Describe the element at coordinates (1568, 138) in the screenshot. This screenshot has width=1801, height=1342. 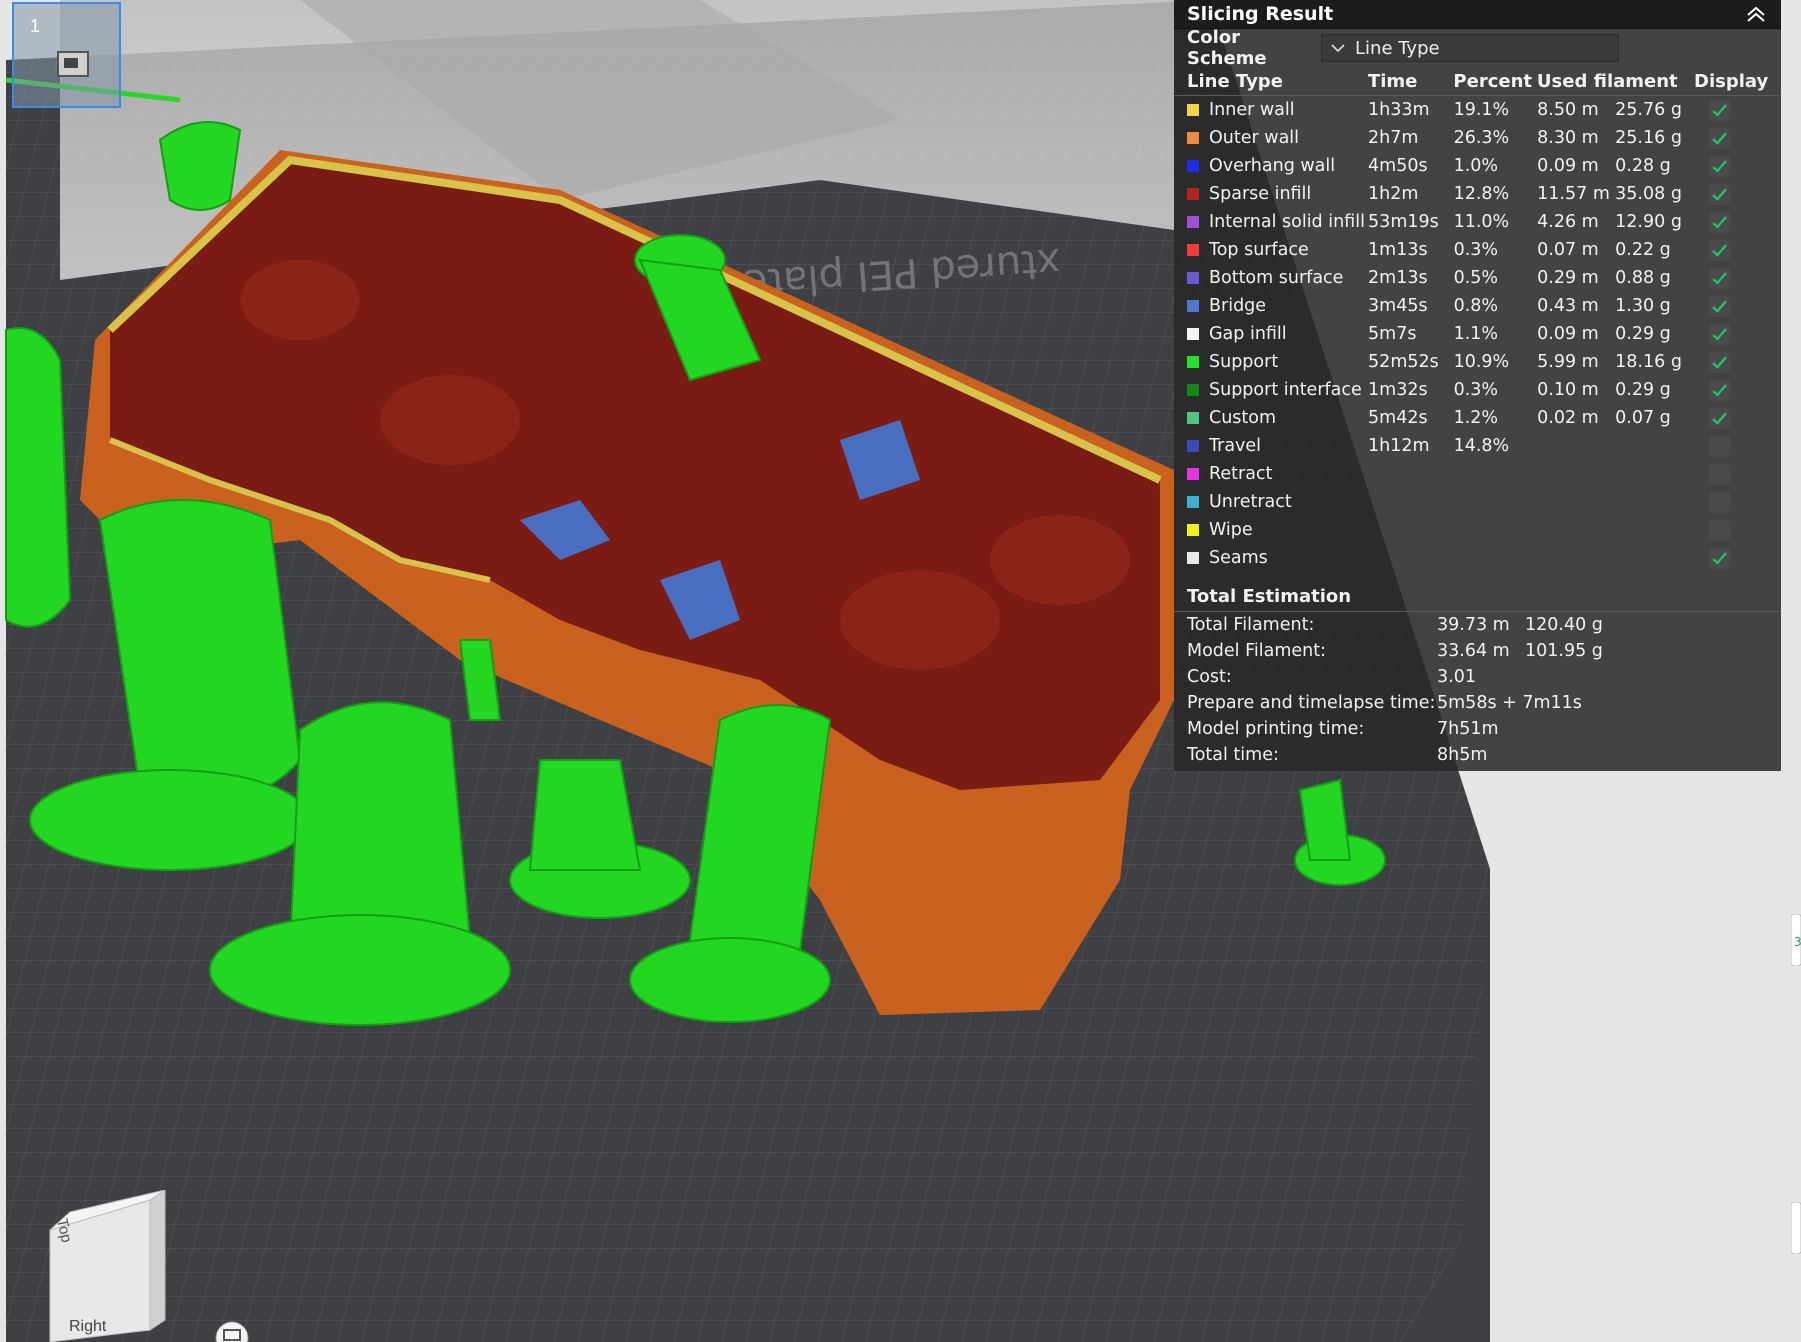
I see `line-type-meters: 8.30 m` at that location.